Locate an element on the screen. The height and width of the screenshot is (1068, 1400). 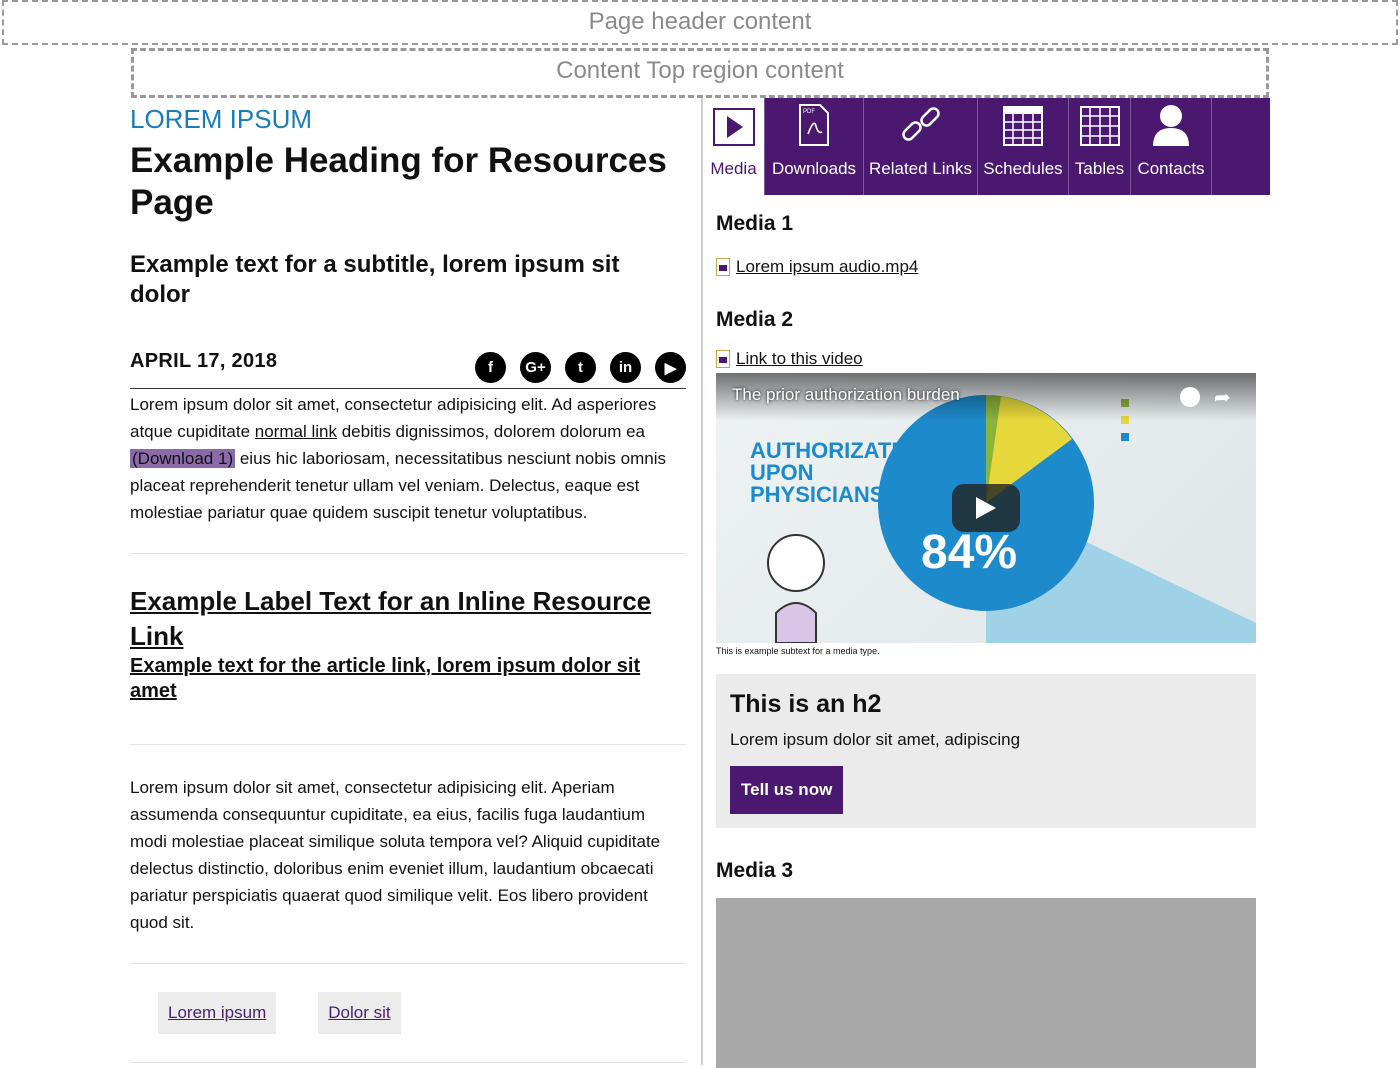
tab-related-links: Related Links is located at coordinates (921, 146).